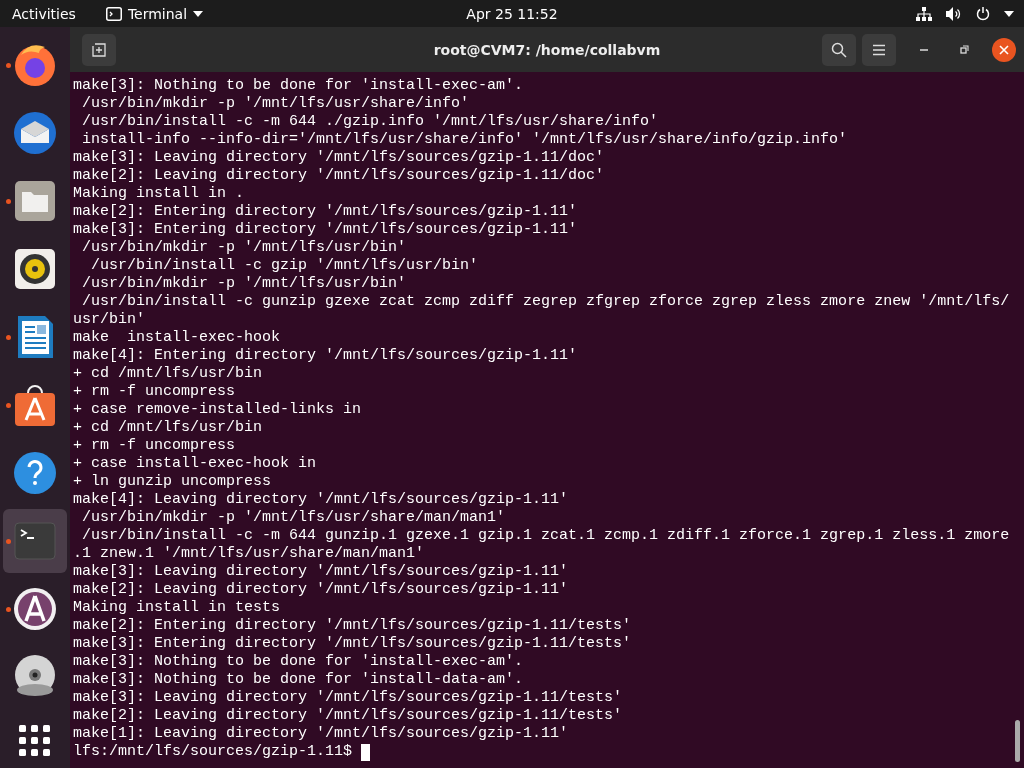 The height and width of the screenshot is (768, 1024). What do you see at coordinates (195, 464) in the screenshot?
I see `terminal-line: + case install-exec-hook in` at bounding box center [195, 464].